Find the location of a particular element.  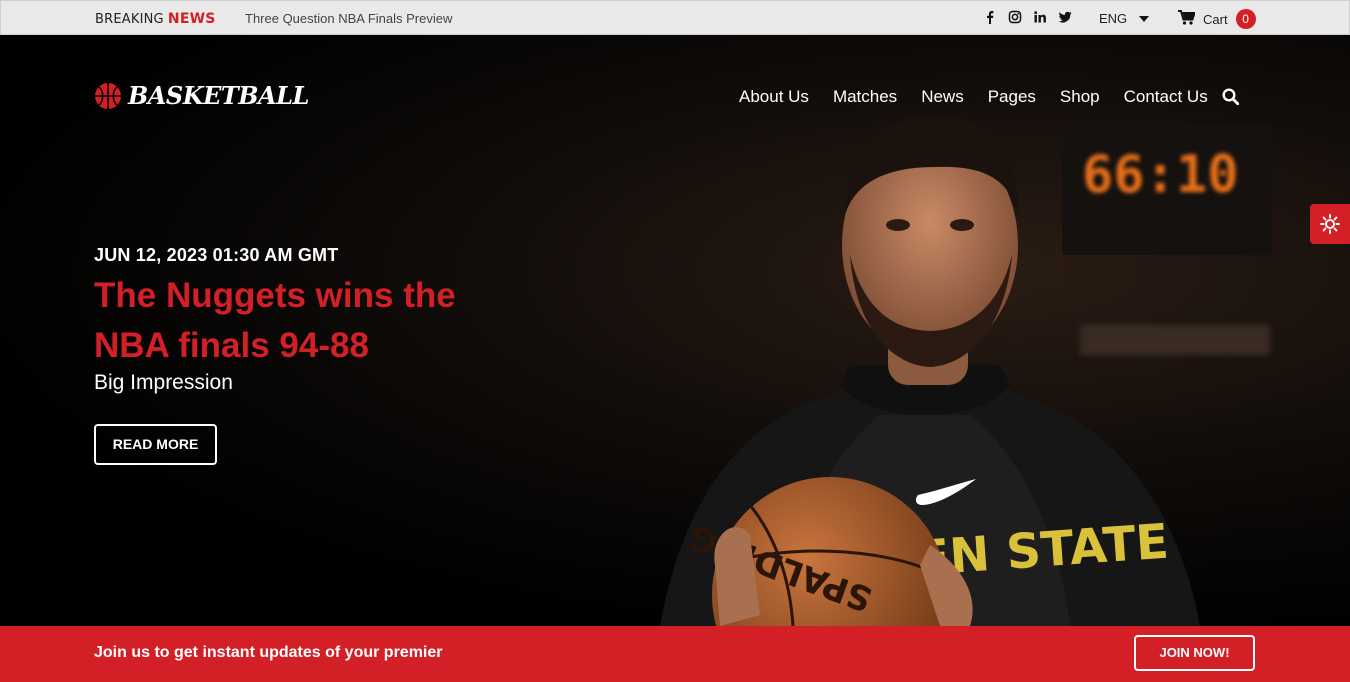

linkedin-icon is located at coordinates (1040, 17).